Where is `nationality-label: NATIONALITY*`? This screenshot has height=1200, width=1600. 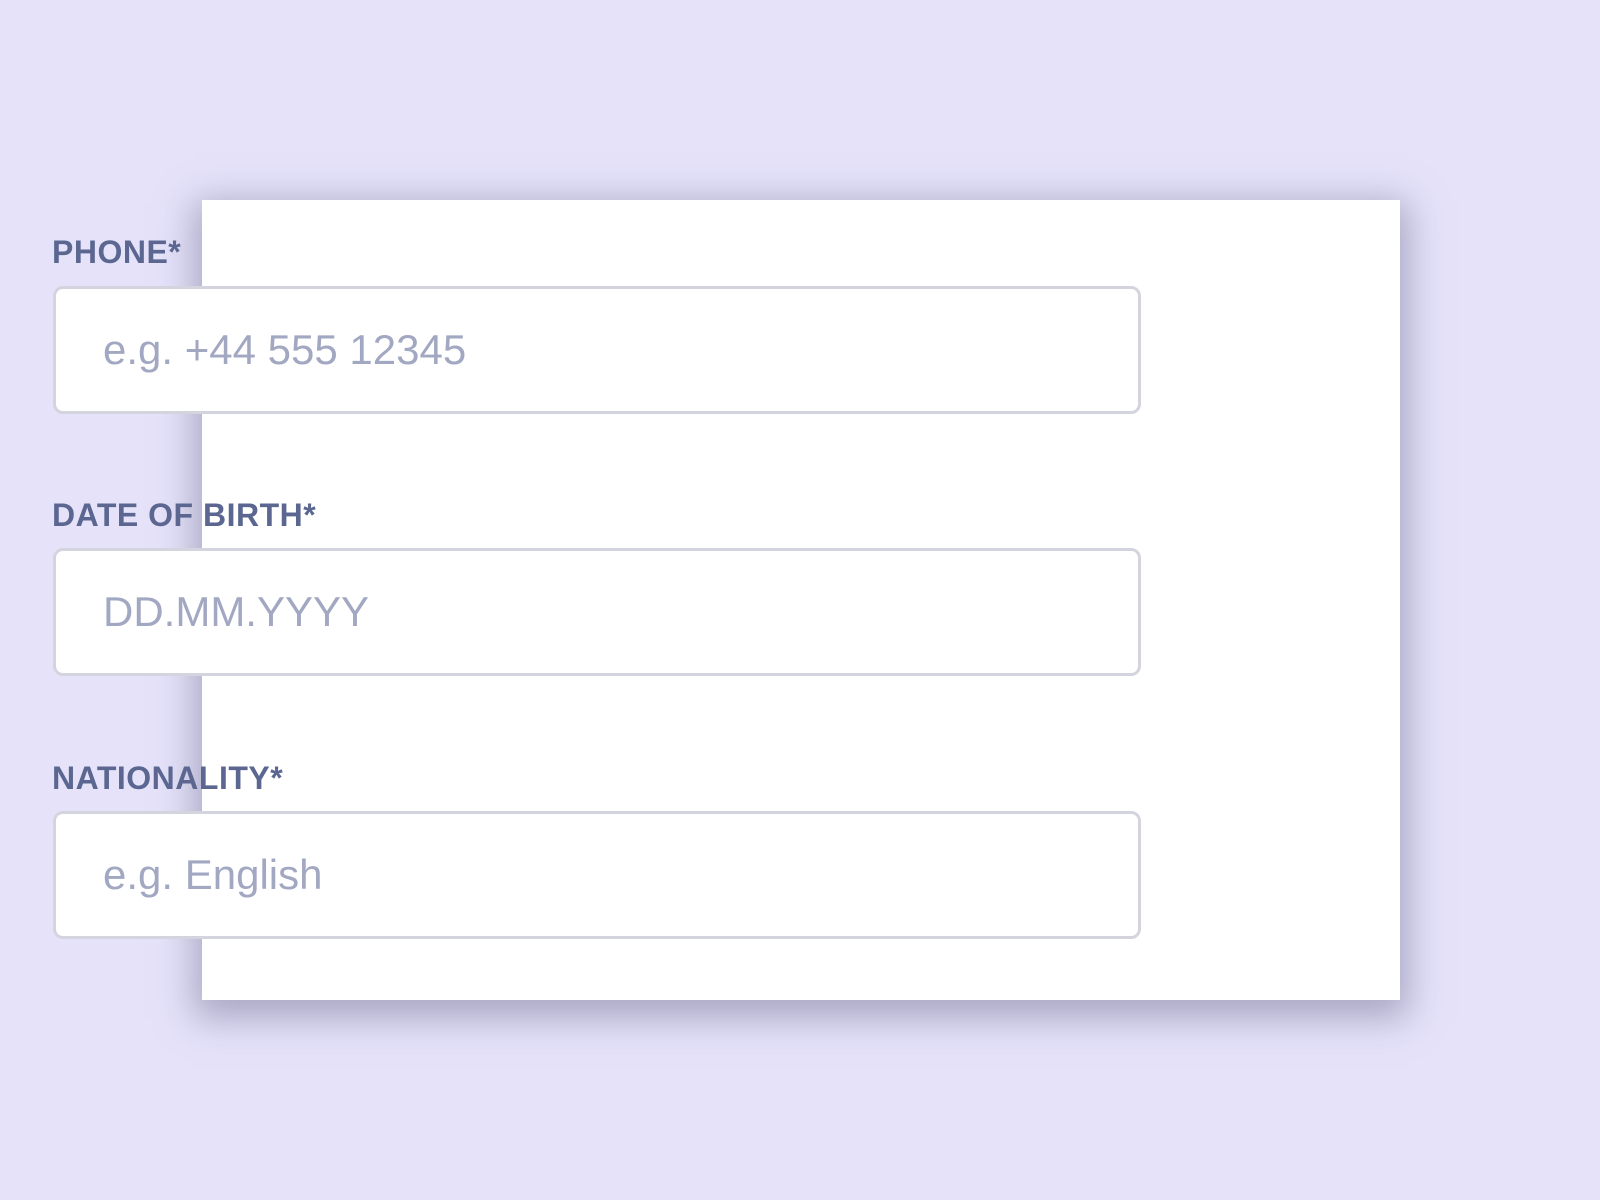 nationality-label: NATIONALITY* is located at coordinates (168, 778).